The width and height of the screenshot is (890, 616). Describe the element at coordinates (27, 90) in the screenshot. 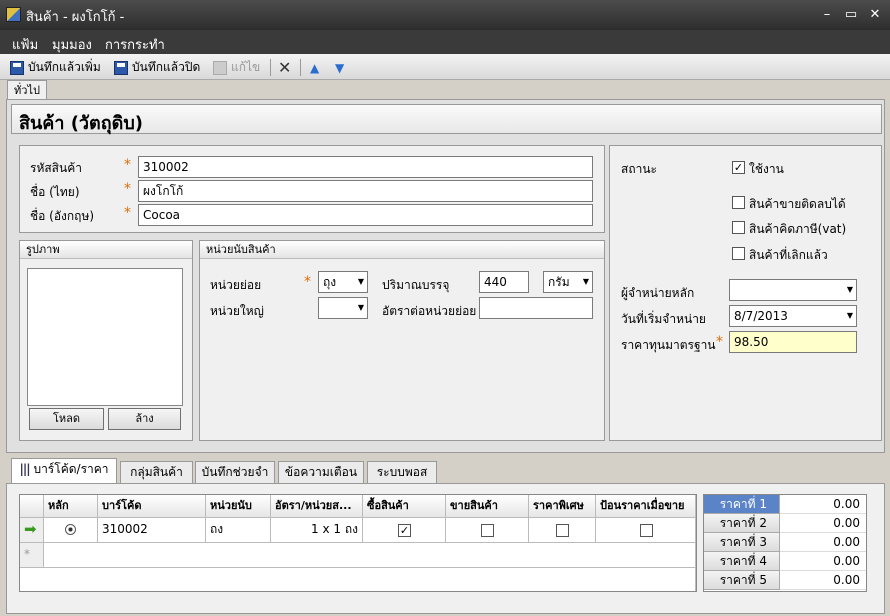

I see `tab-general: ทั่วไป` at that location.